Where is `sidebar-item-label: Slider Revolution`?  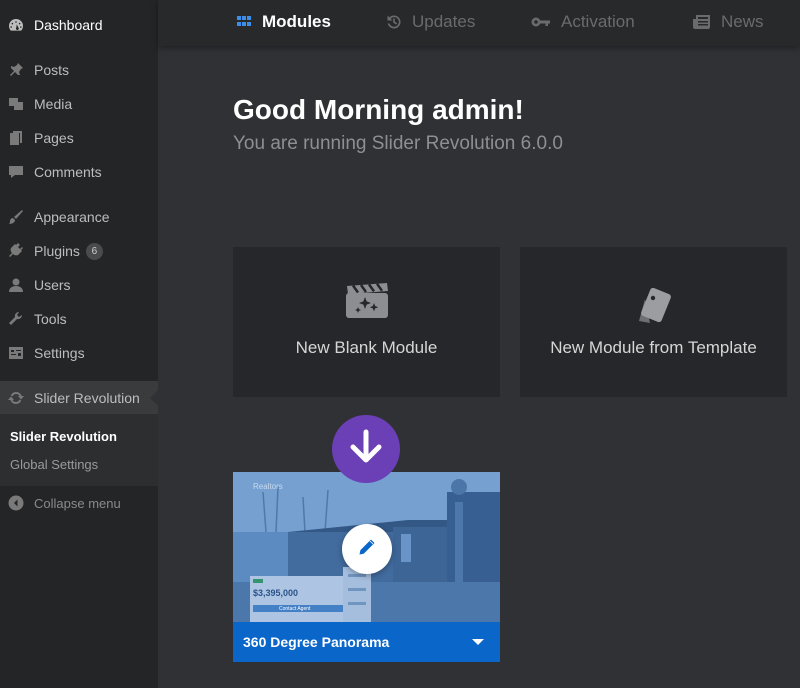
sidebar-item-label: Slider Revolution is located at coordinates (87, 398).